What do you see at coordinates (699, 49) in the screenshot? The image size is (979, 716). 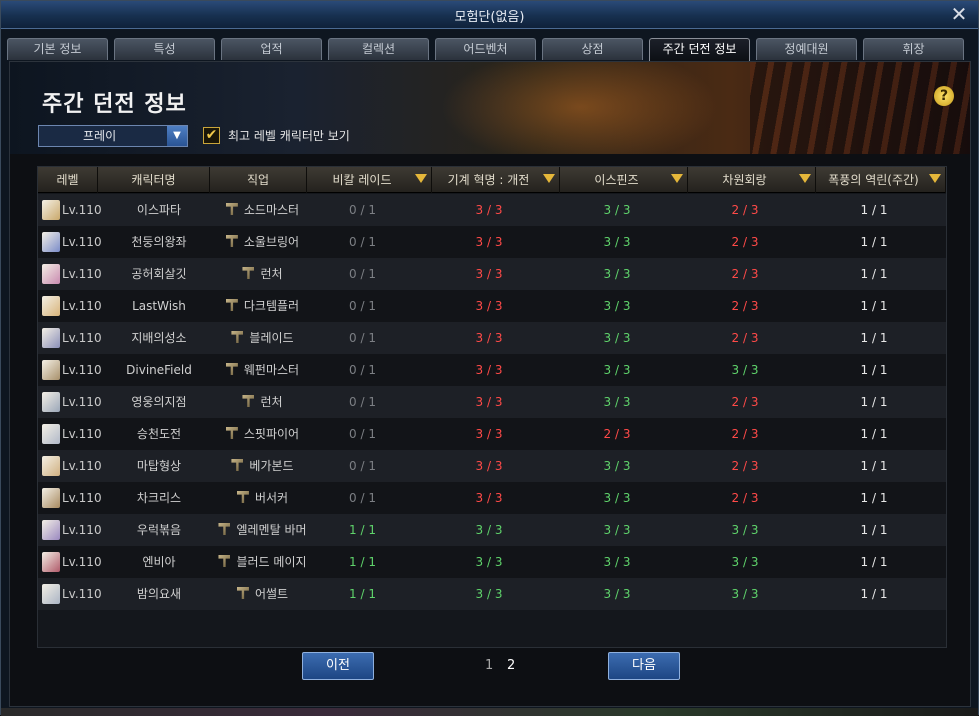 I see `tab-6: 주간 던전 정보` at bounding box center [699, 49].